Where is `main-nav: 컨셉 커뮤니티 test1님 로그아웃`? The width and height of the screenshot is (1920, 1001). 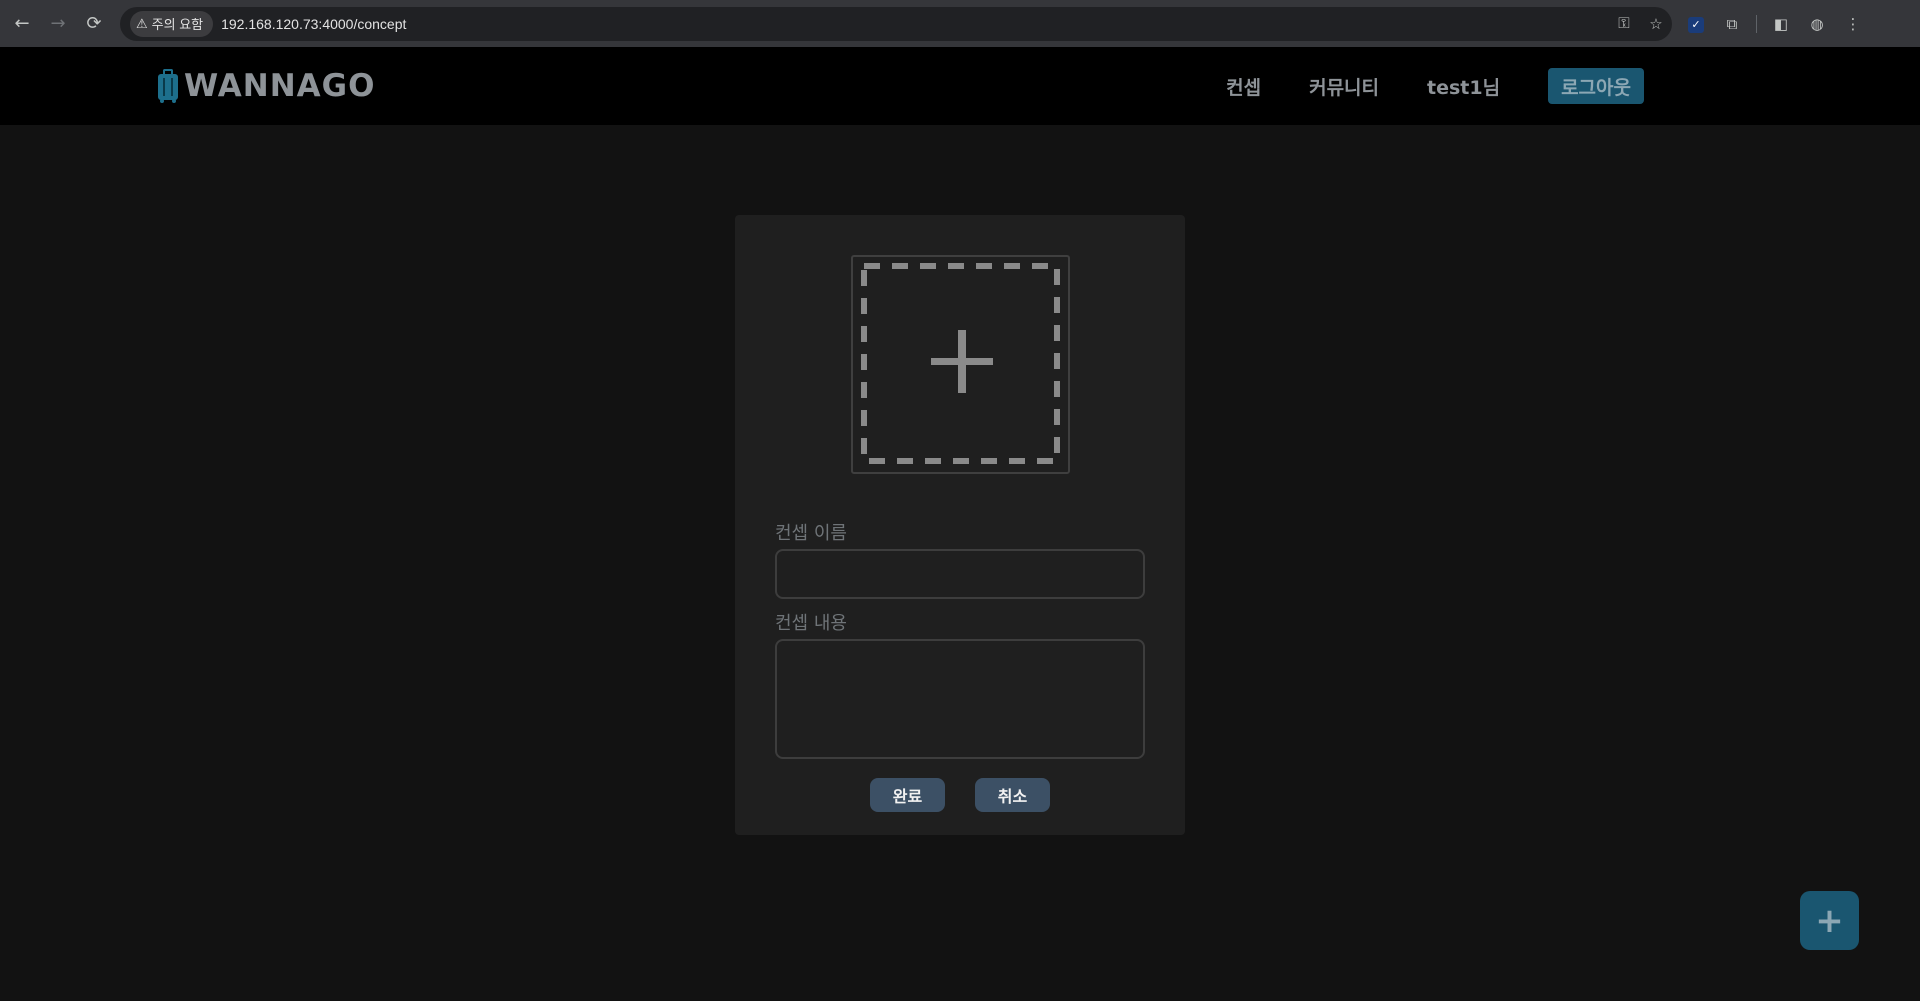
main-nav: 컨셉 커뮤니티 test1님 로그아웃 is located at coordinates (1435, 86).